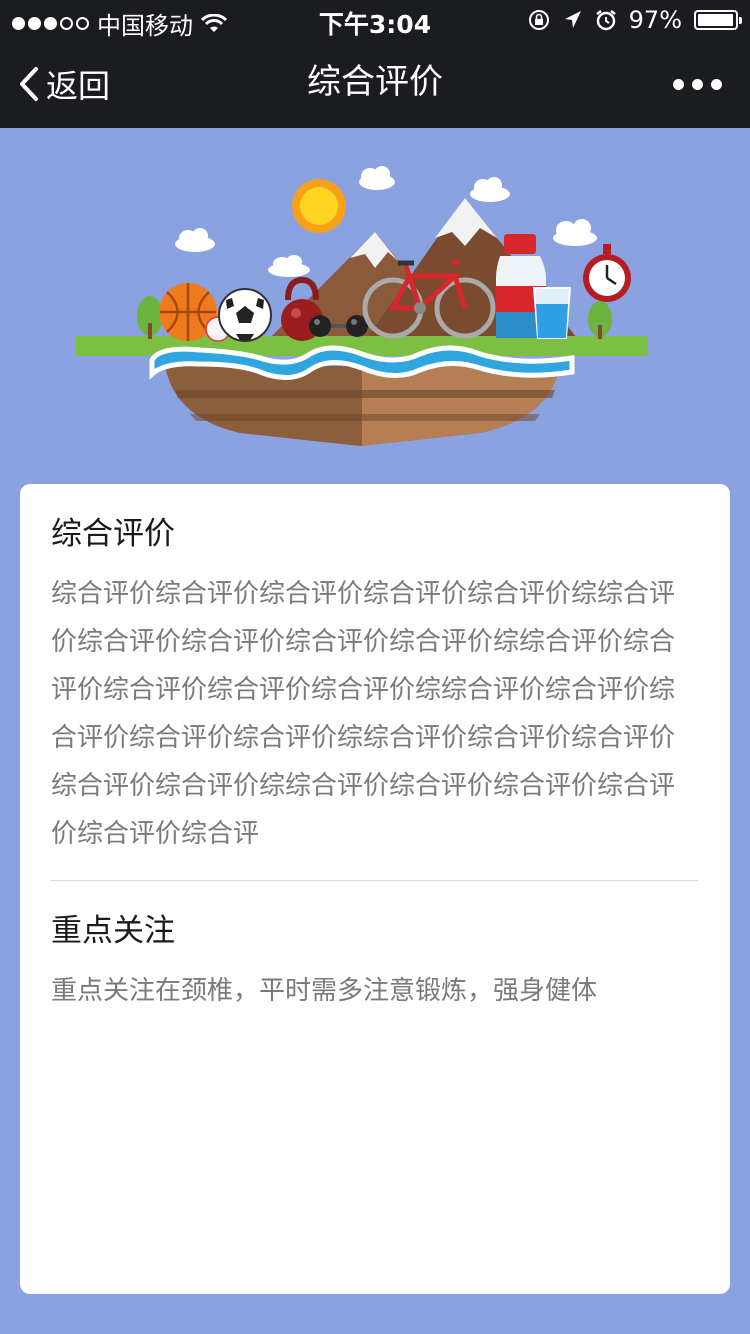  I want to click on battery-fill, so click(715, 20).